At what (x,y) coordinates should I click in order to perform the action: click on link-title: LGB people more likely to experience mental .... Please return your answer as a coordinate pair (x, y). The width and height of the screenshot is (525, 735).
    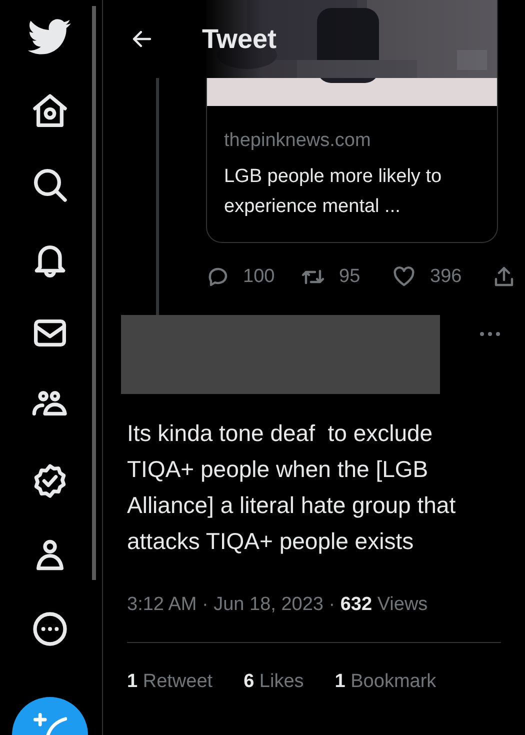
    Looking at the image, I should click on (333, 192).